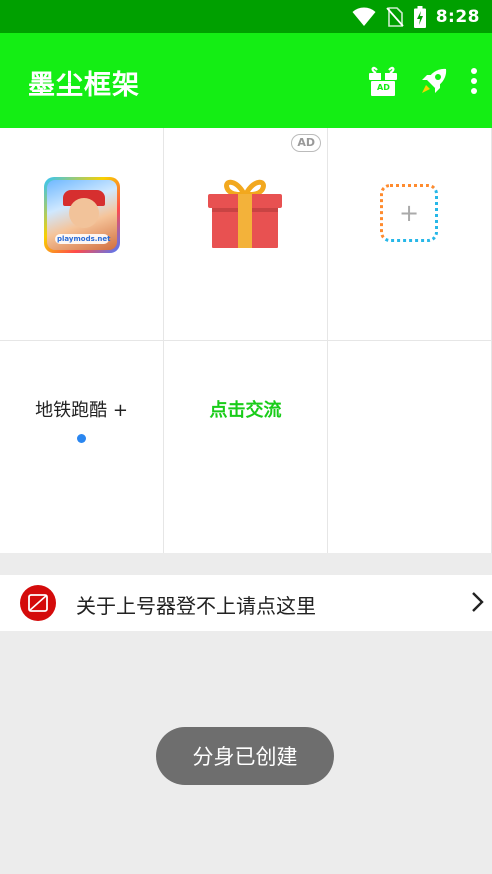 This screenshot has width=492, height=874. I want to click on rocket-icon, so click(434, 81).